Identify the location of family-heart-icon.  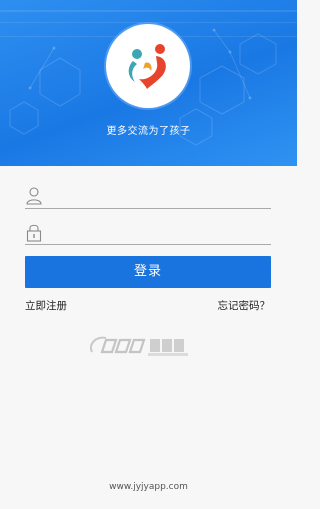
(147, 66).